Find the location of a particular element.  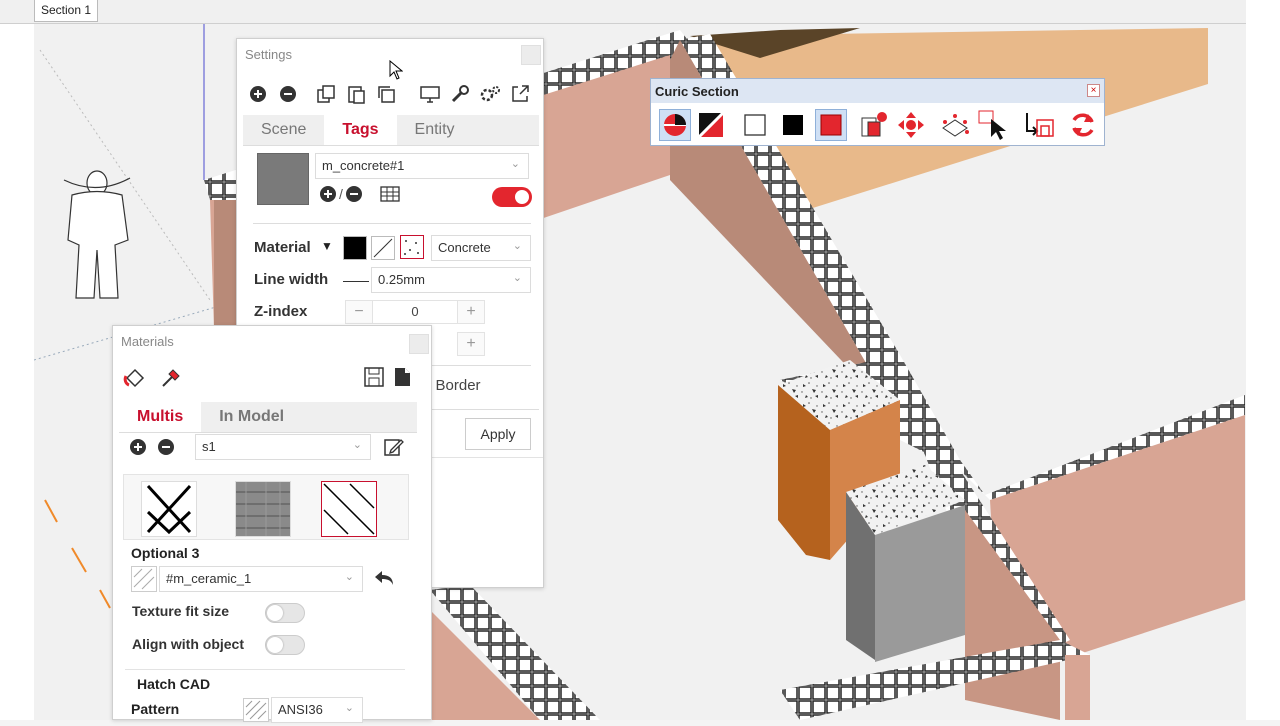

pattern-select: ANSI36 ⌄ is located at coordinates (317, 710).